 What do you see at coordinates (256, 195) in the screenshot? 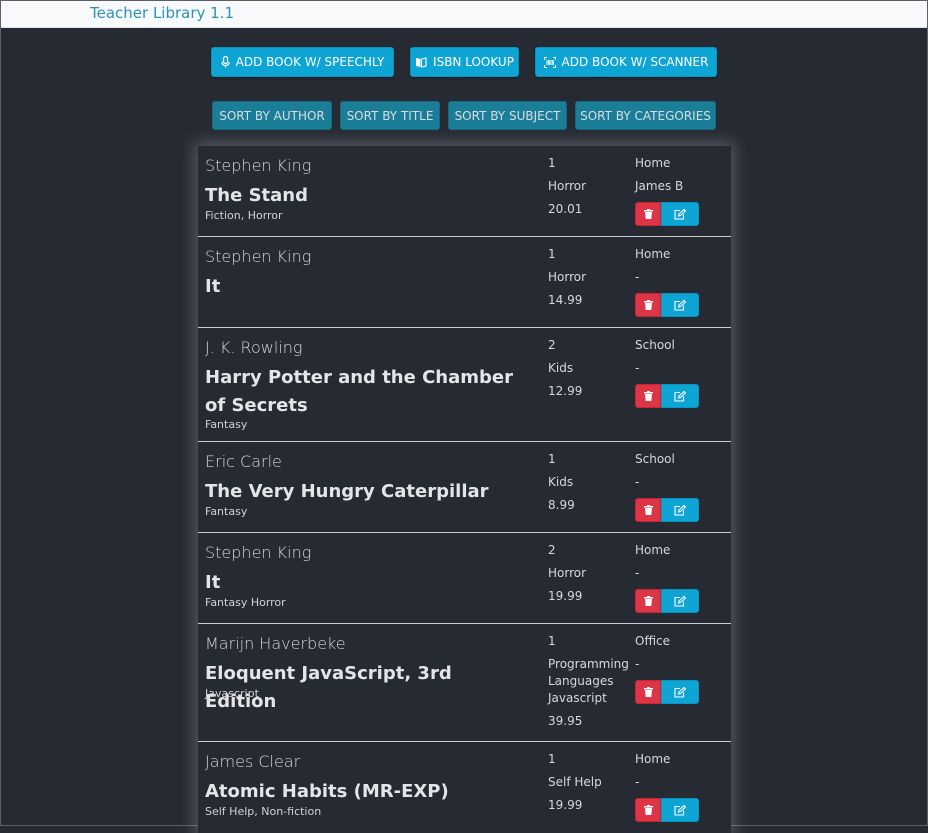
I see `book-title: The Stand` at bounding box center [256, 195].